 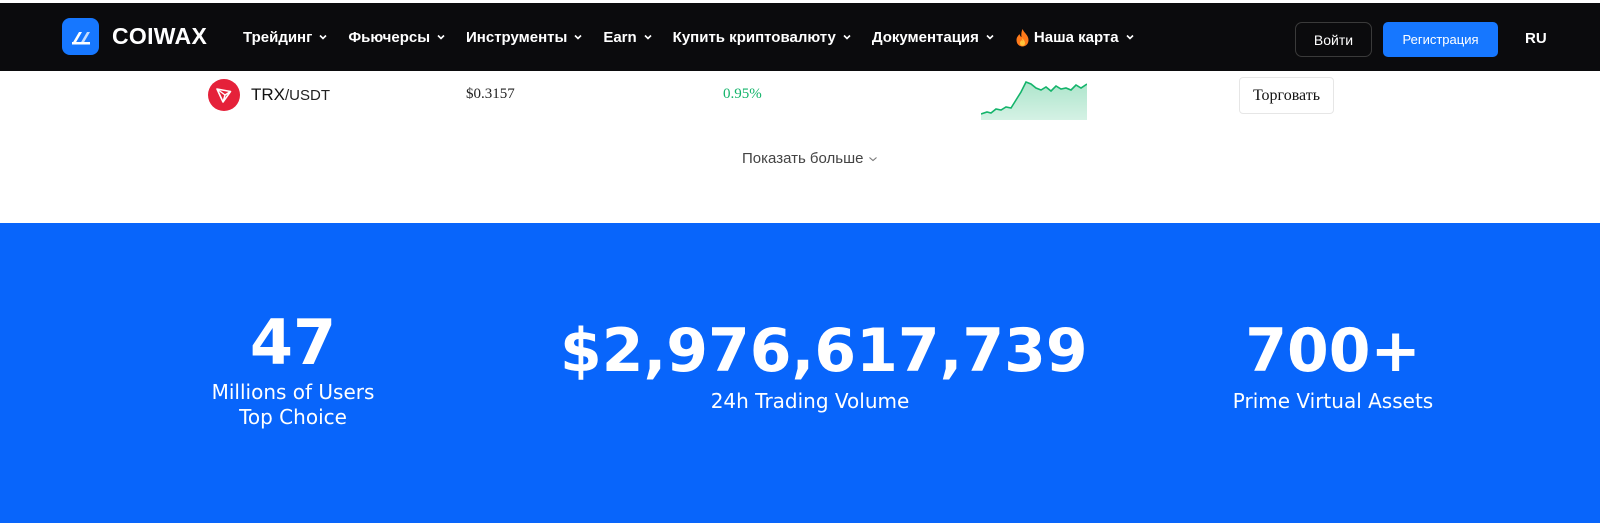 What do you see at coordinates (1333, 351) in the screenshot?
I see `stat-value: 700+` at bounding box center [1333, 351].